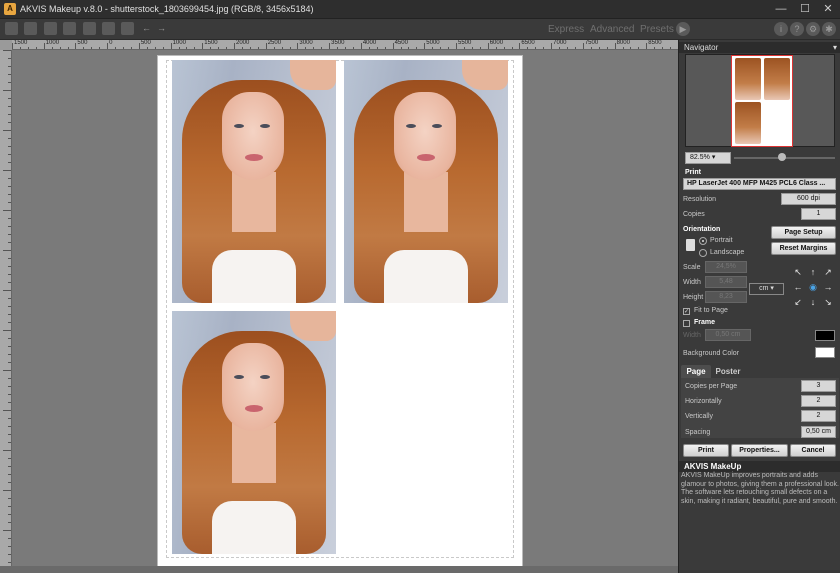  Describe the element at coordinates (711, 310) in the screenshot. I see `fit-to-page-label: Fit to Page` at that location.